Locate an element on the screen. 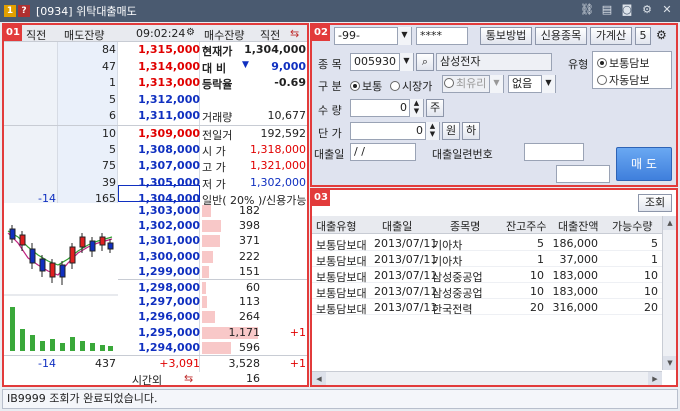 This screenshot has height=411, width=680. ask-row: 1 1,313,000 등락율 -0.69 is located at coordinates (155, 83).